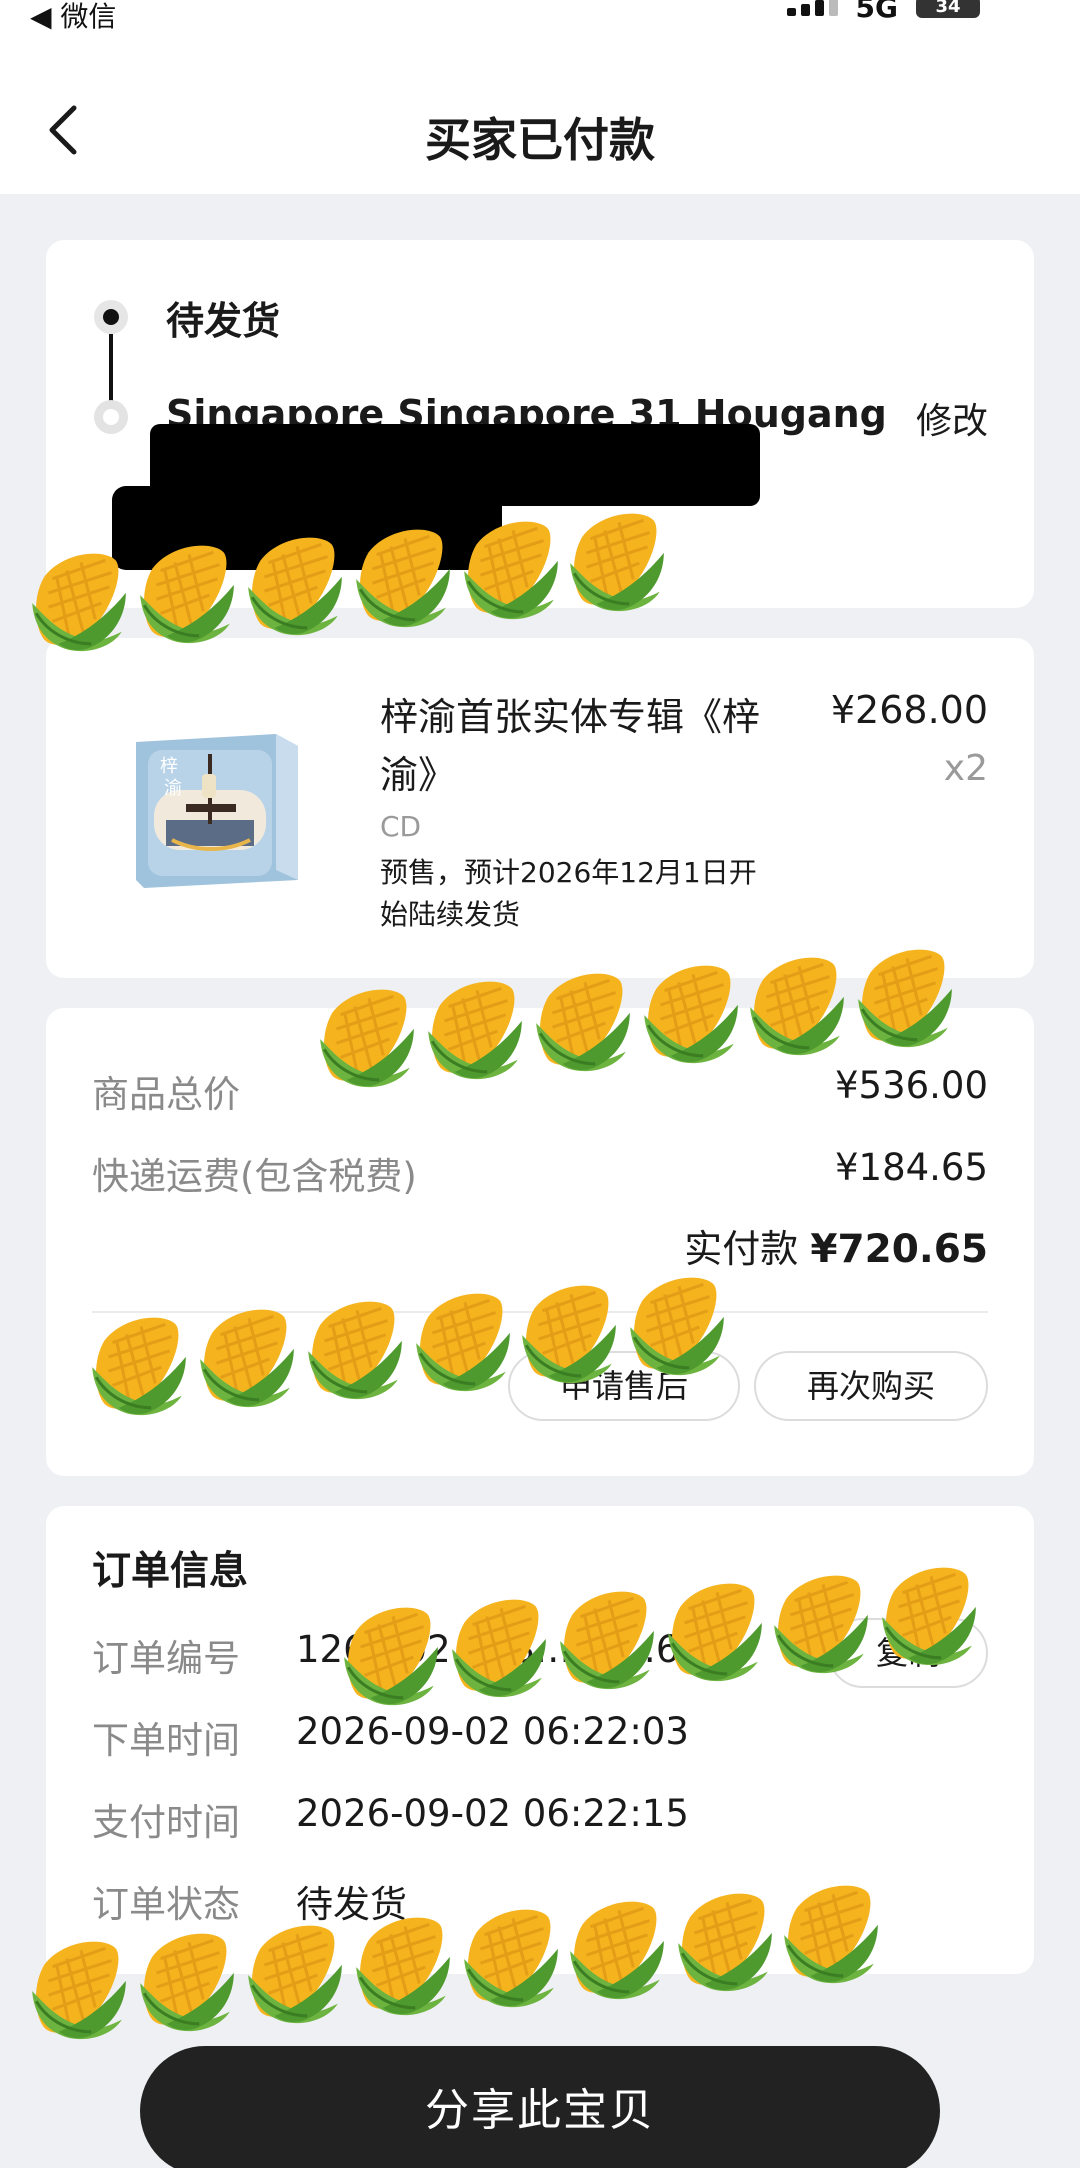  Describe the element at coordinates (166, 1904) in the screenshot. I see `order-status-label: 订单状态` at that location.